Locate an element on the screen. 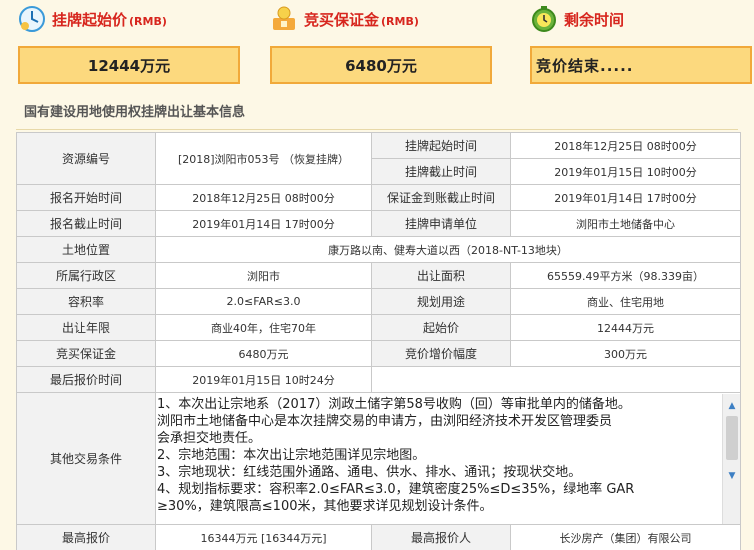  reg-start-key: 报名开始时间 is located at coordinates (86, 197).